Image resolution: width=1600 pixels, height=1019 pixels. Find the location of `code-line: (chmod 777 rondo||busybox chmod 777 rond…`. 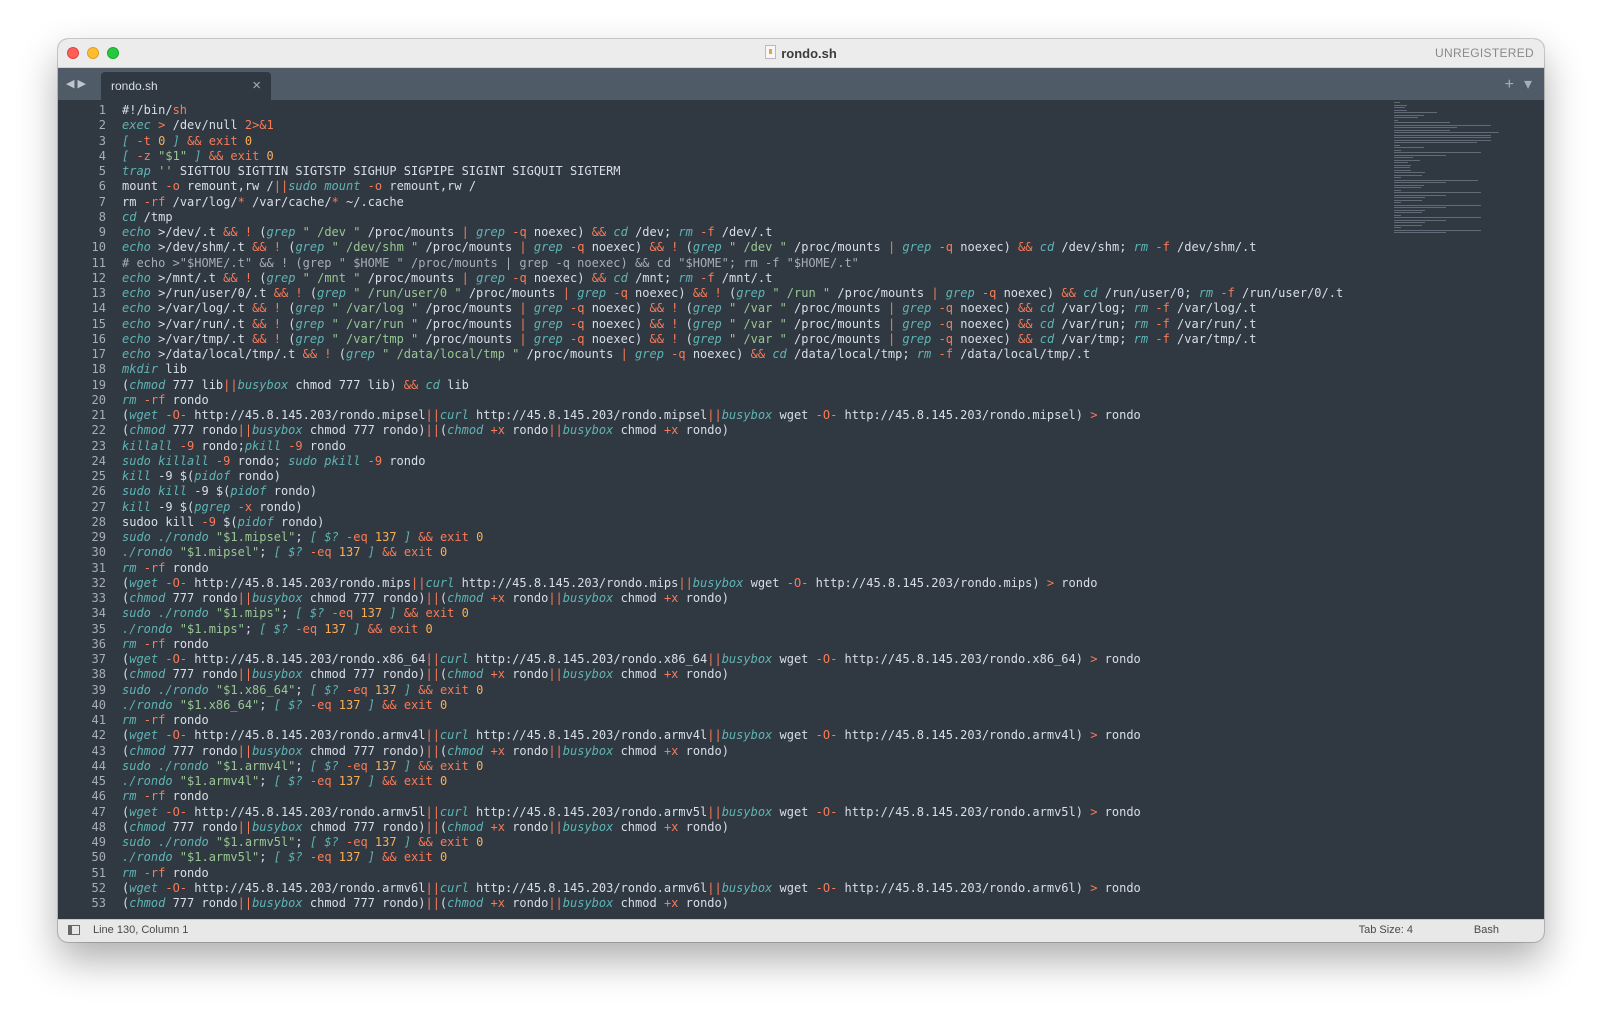

code-line: (chmod 777 rondo||busybox chmod 777 rond… is located at coordinates (425, 827).